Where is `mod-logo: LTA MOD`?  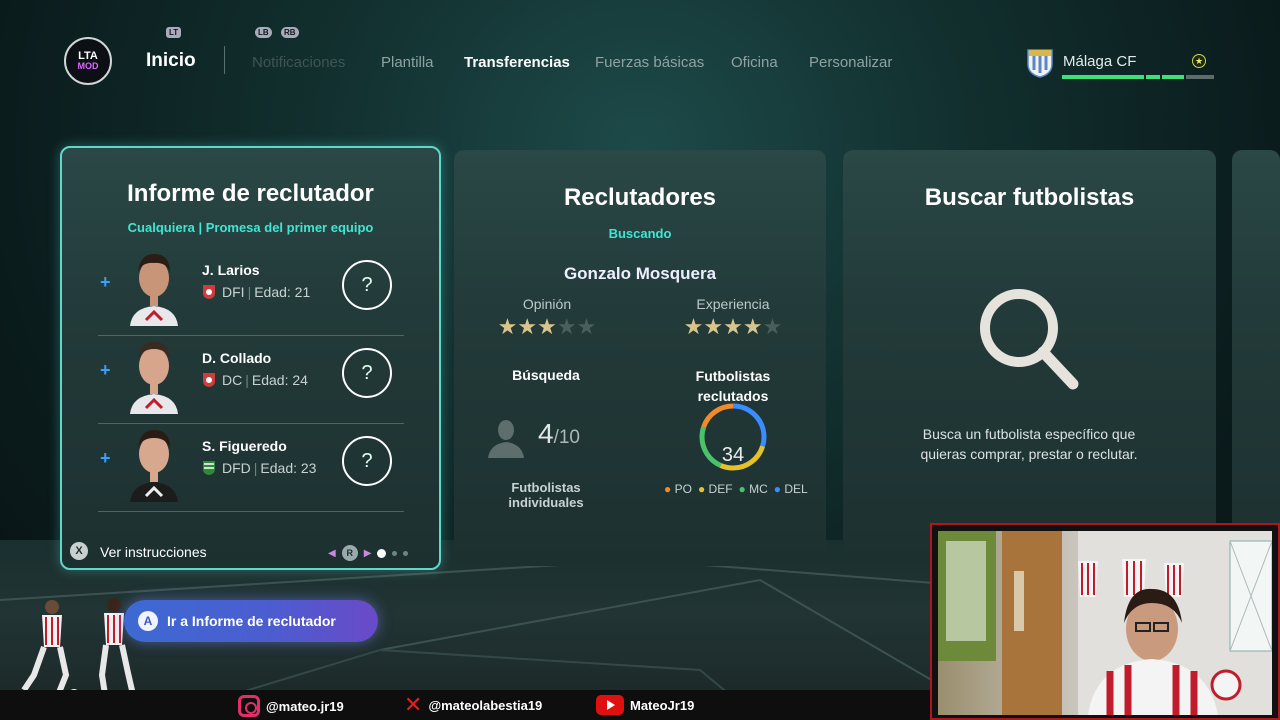
mod-logo: LTA MOD is located at coordinates (88, 61).